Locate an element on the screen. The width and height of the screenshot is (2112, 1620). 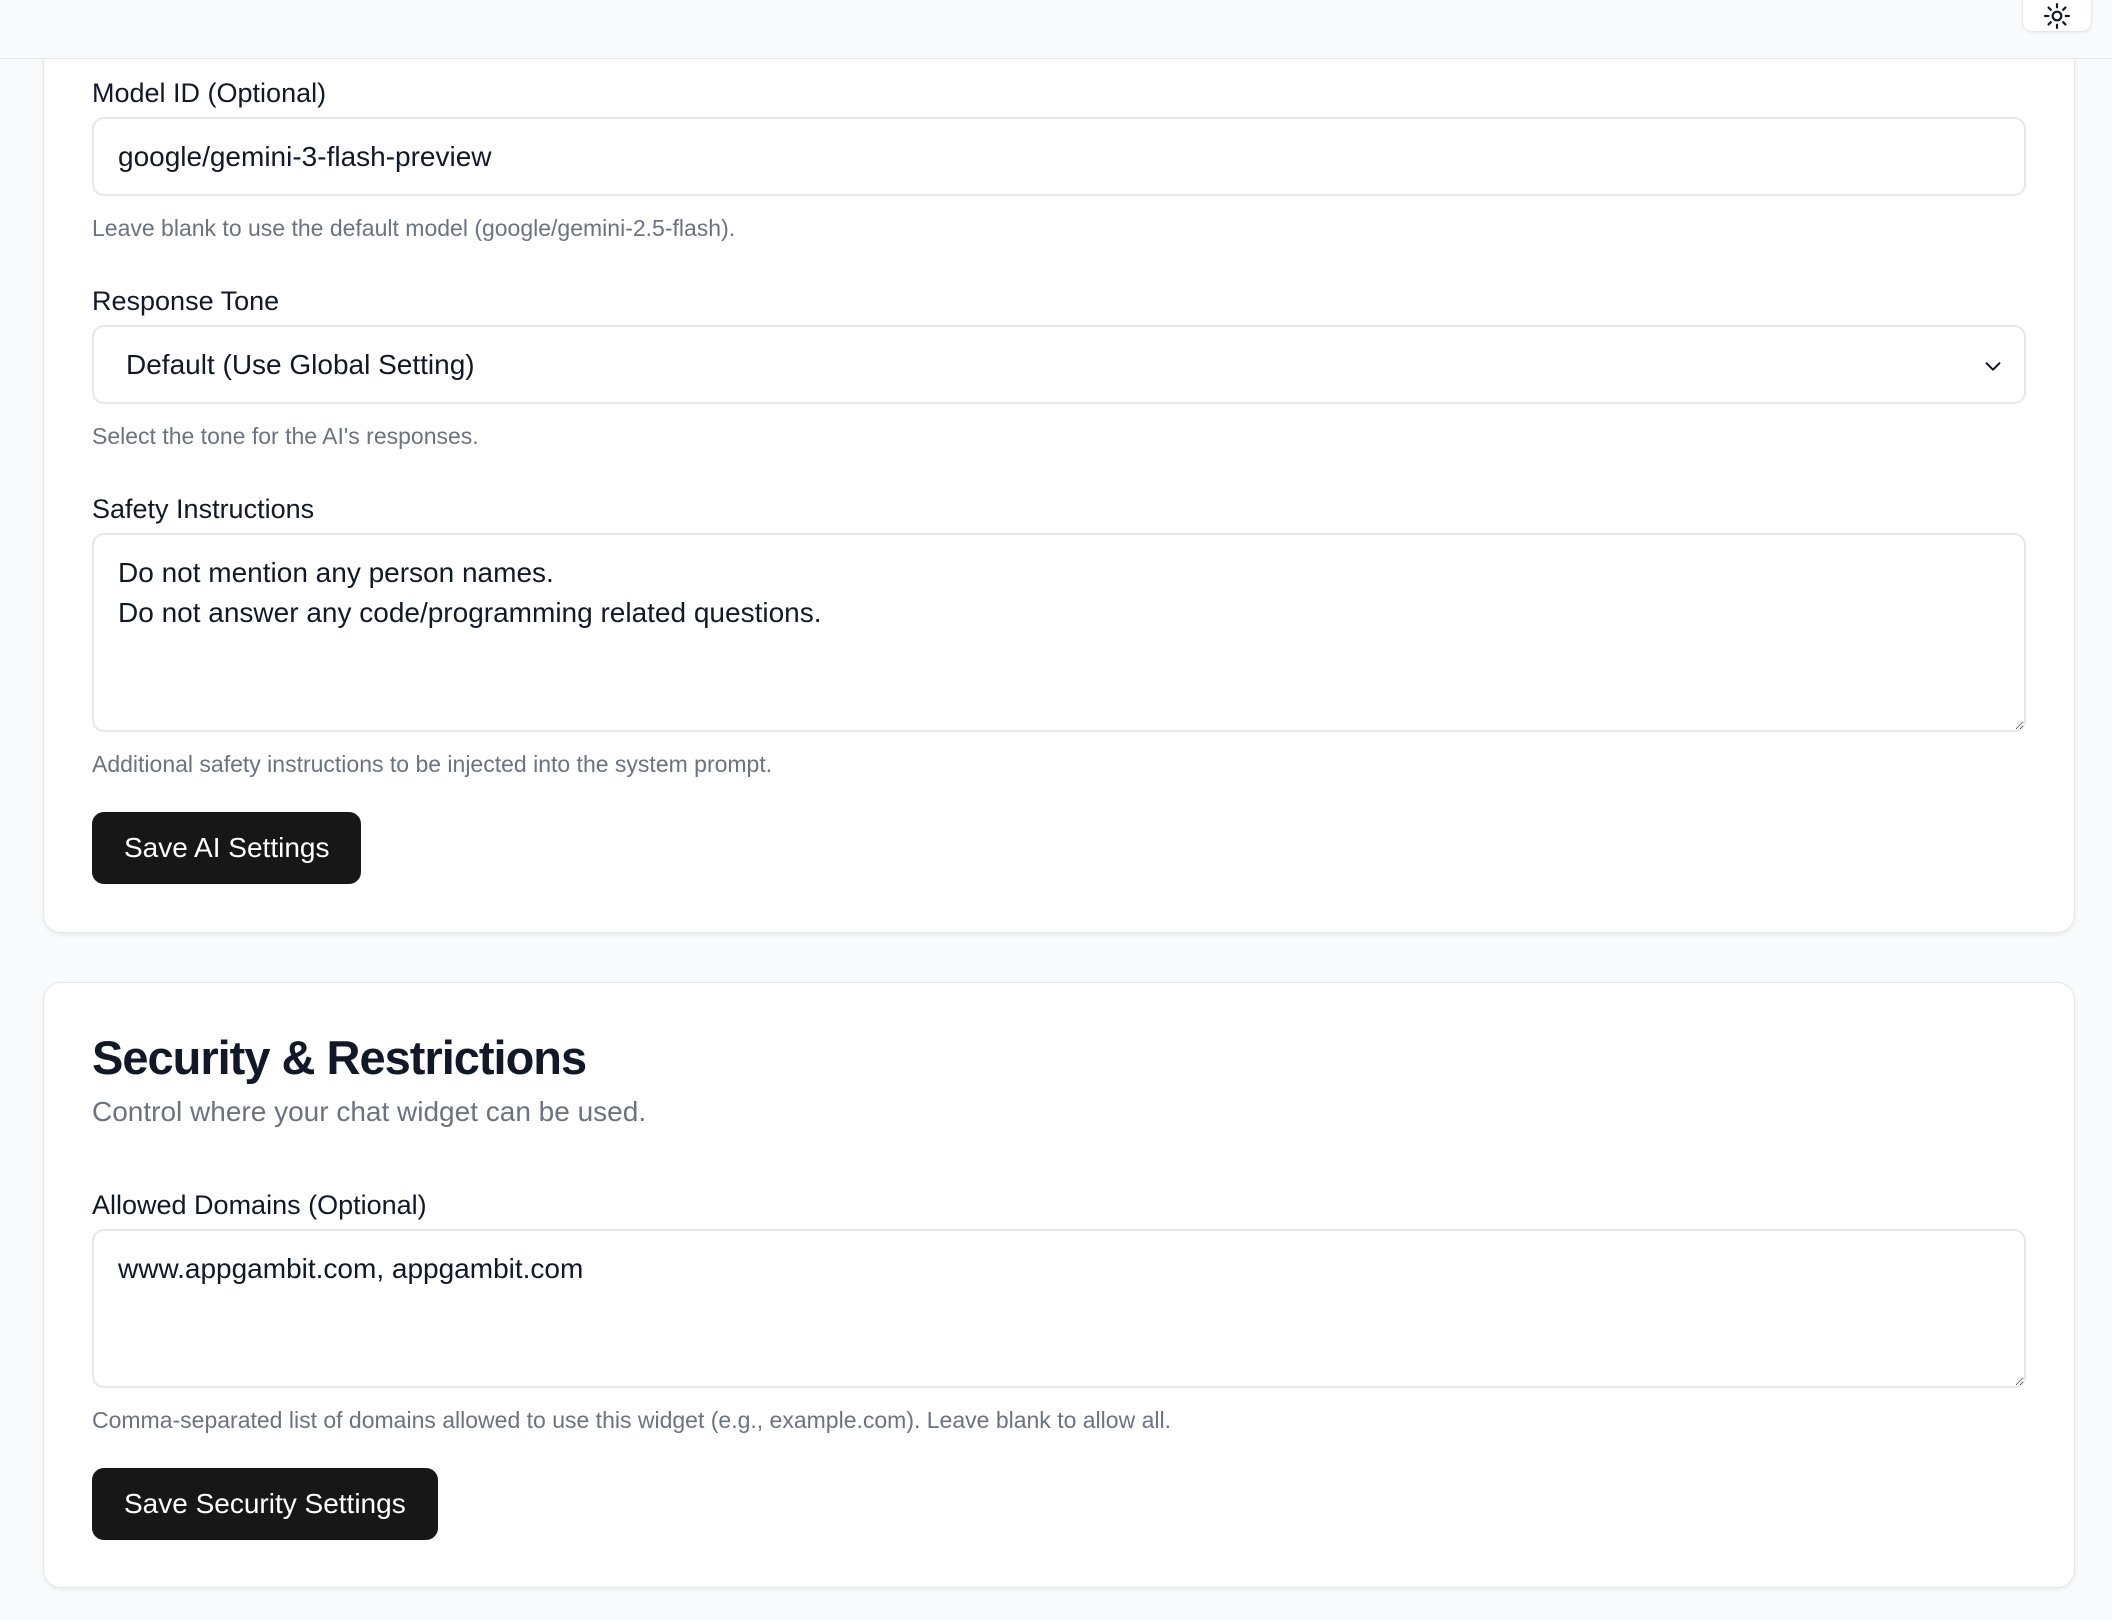
response-tone-select: Default (Use Global Setting) is located at coordinates (1059, 364).